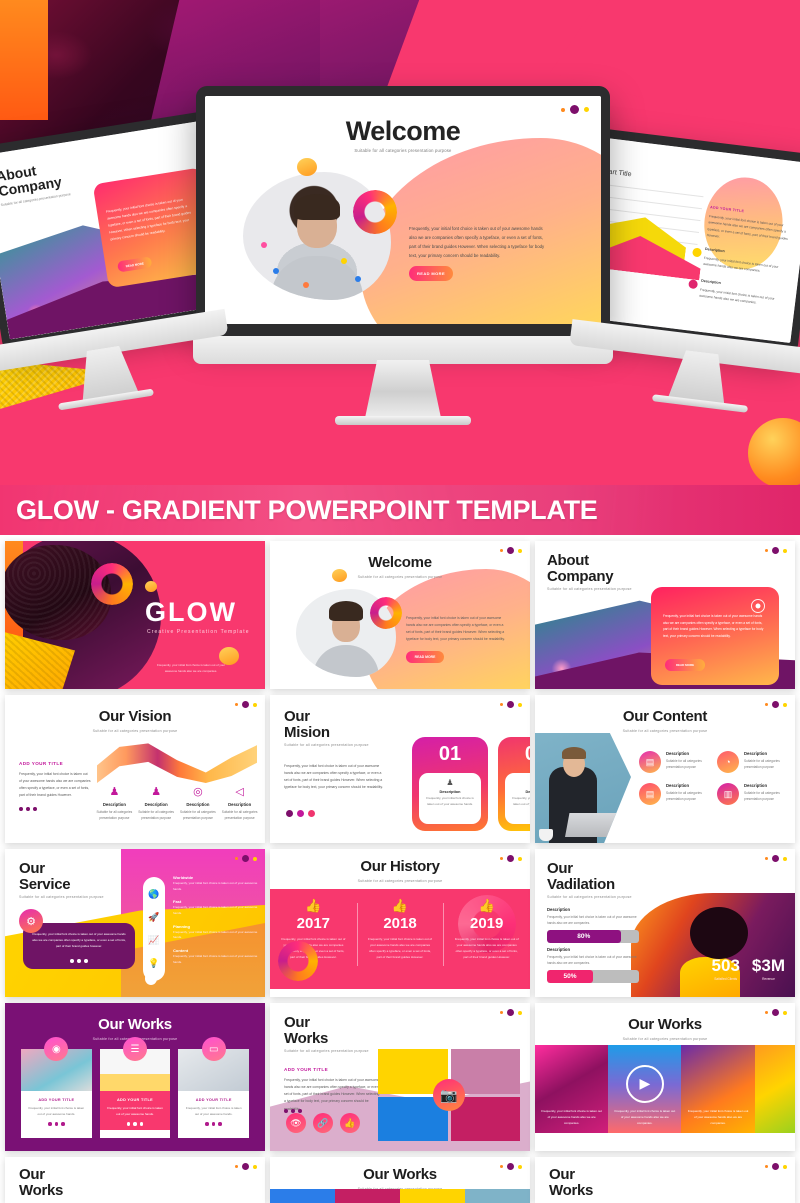 Image resolution: width=800 pixels, height=1203 pixels. What do you see at coordinates (748, 969) in the screenshot?
I see `stats-group: 503 Satisfied Clients $3M Revenue` at bounding box center [748, 969].